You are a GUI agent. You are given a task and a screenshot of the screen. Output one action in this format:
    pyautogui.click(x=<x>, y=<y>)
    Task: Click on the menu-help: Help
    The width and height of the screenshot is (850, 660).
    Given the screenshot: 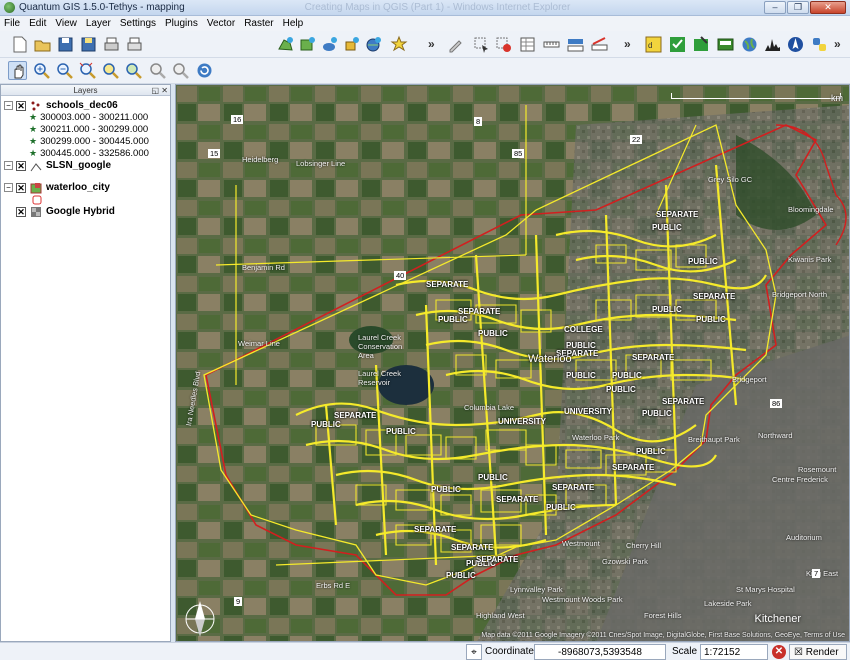 What is the action you would take?
    pyautogui.click(x=293, y=23)
    